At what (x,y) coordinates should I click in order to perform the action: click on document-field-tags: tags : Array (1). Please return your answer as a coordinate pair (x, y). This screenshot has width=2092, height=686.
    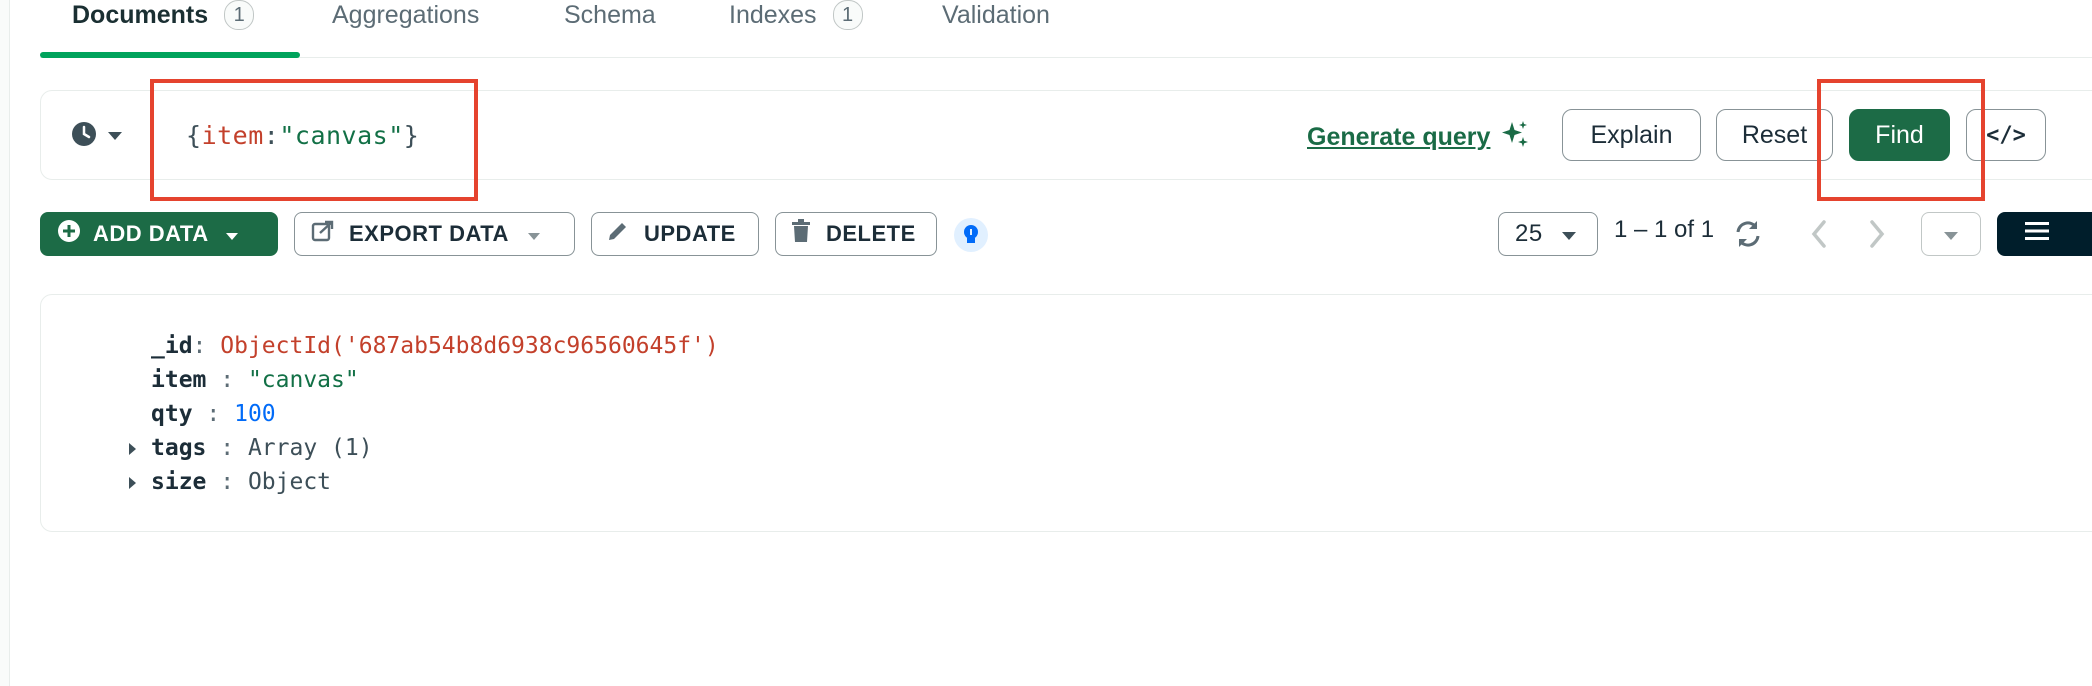
    Looking at the image, I should click on (251, 448).